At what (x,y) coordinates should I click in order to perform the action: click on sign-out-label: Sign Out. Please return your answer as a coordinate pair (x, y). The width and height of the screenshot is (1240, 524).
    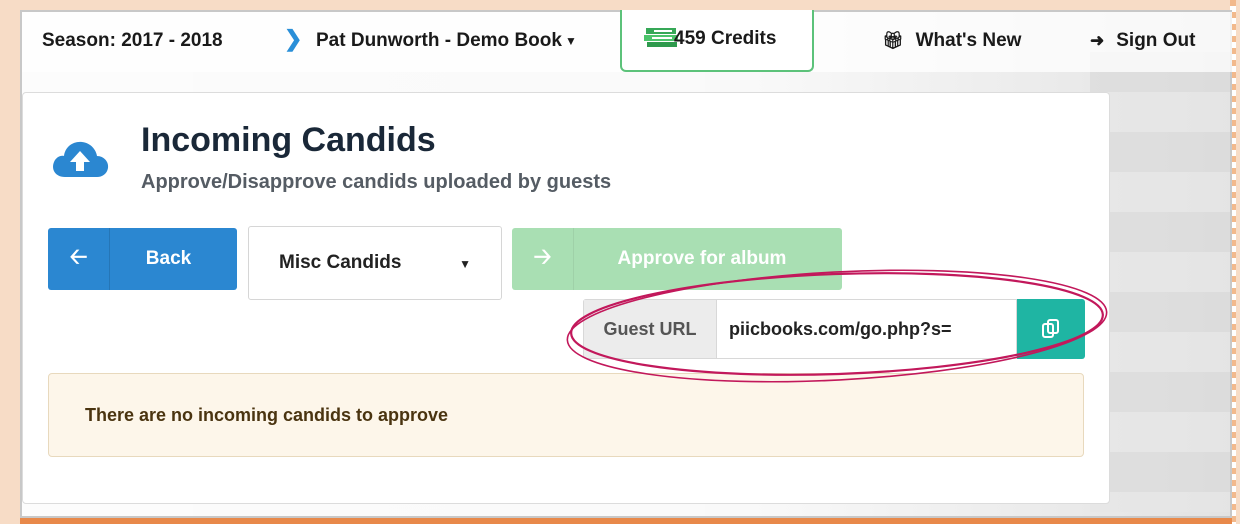
    Looking at the image, I should click on (1156, 40).